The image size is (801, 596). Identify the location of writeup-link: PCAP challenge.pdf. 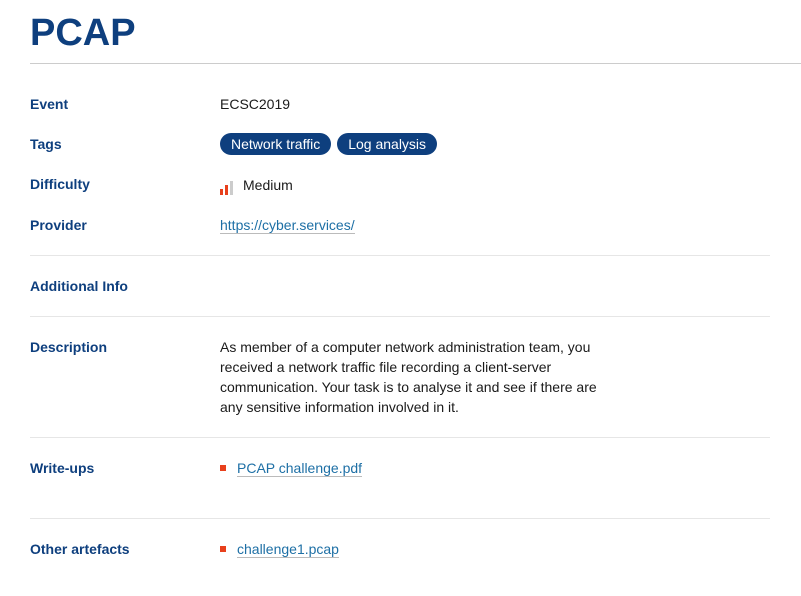
(300, 468).